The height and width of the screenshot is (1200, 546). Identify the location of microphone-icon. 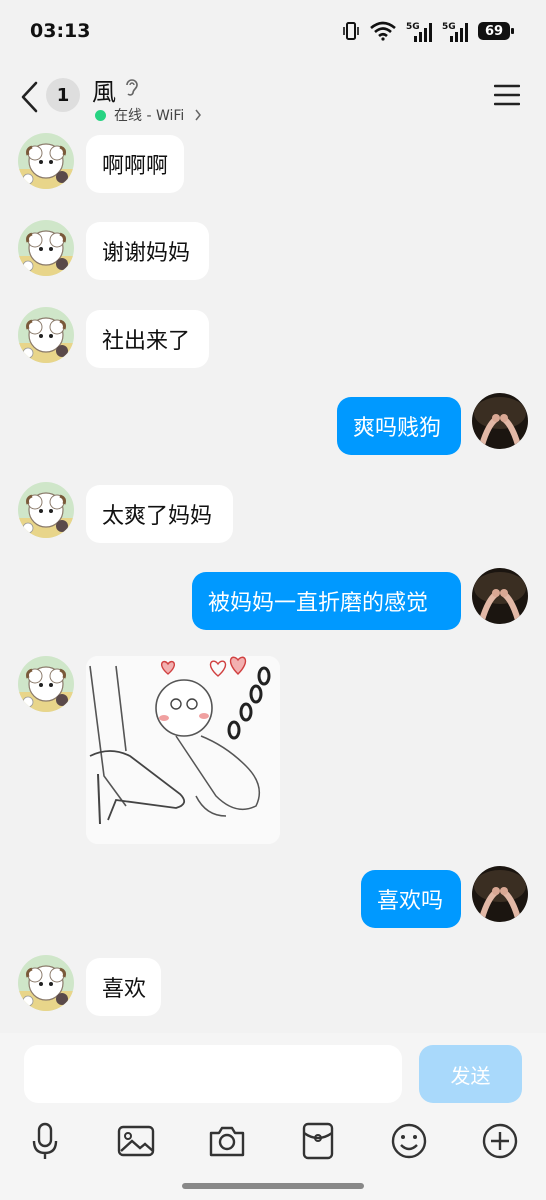
(46, 1141).